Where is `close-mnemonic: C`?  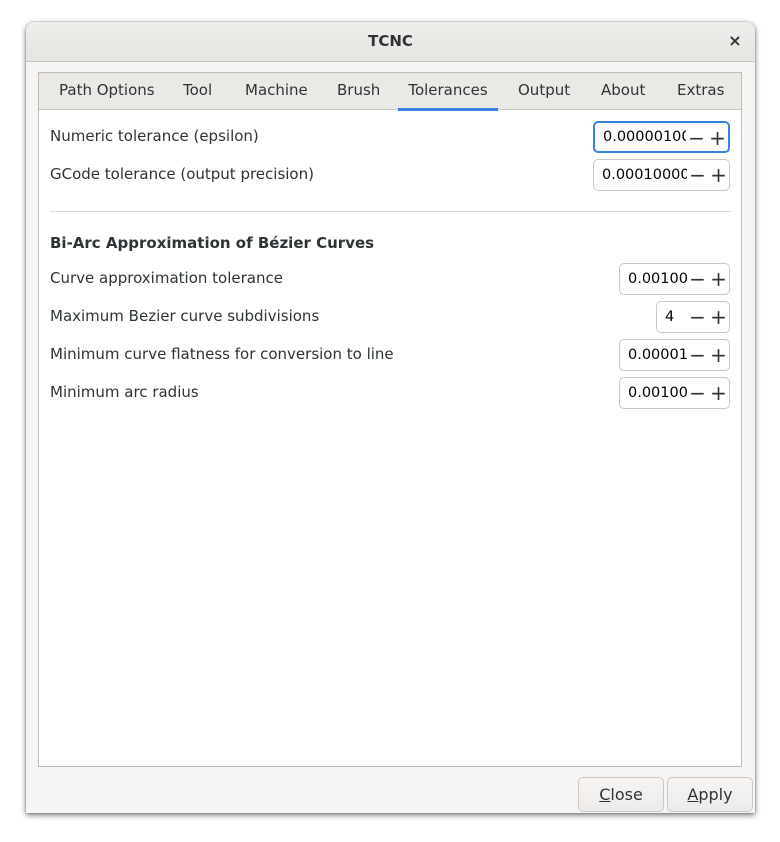
close-mnemonic: C is located at coordinates (605, 794).